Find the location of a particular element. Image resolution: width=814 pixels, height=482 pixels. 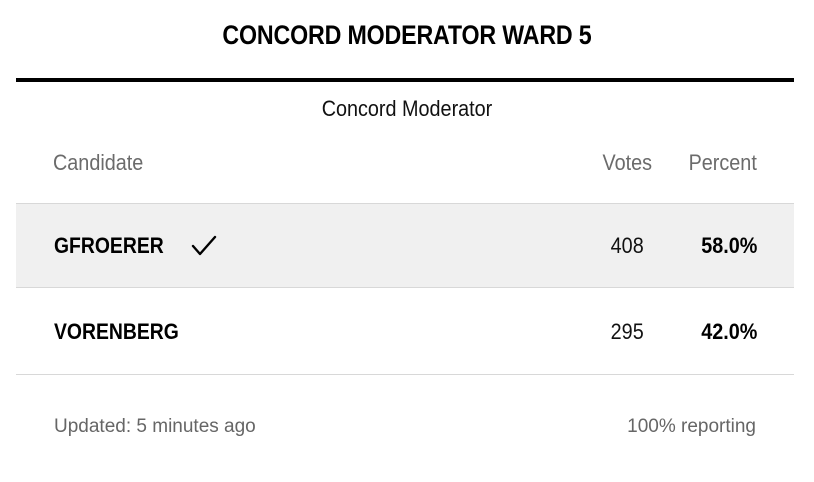

results-title: CONCORD MODERATOR WARD 5 is located at coordinates (407, 35).